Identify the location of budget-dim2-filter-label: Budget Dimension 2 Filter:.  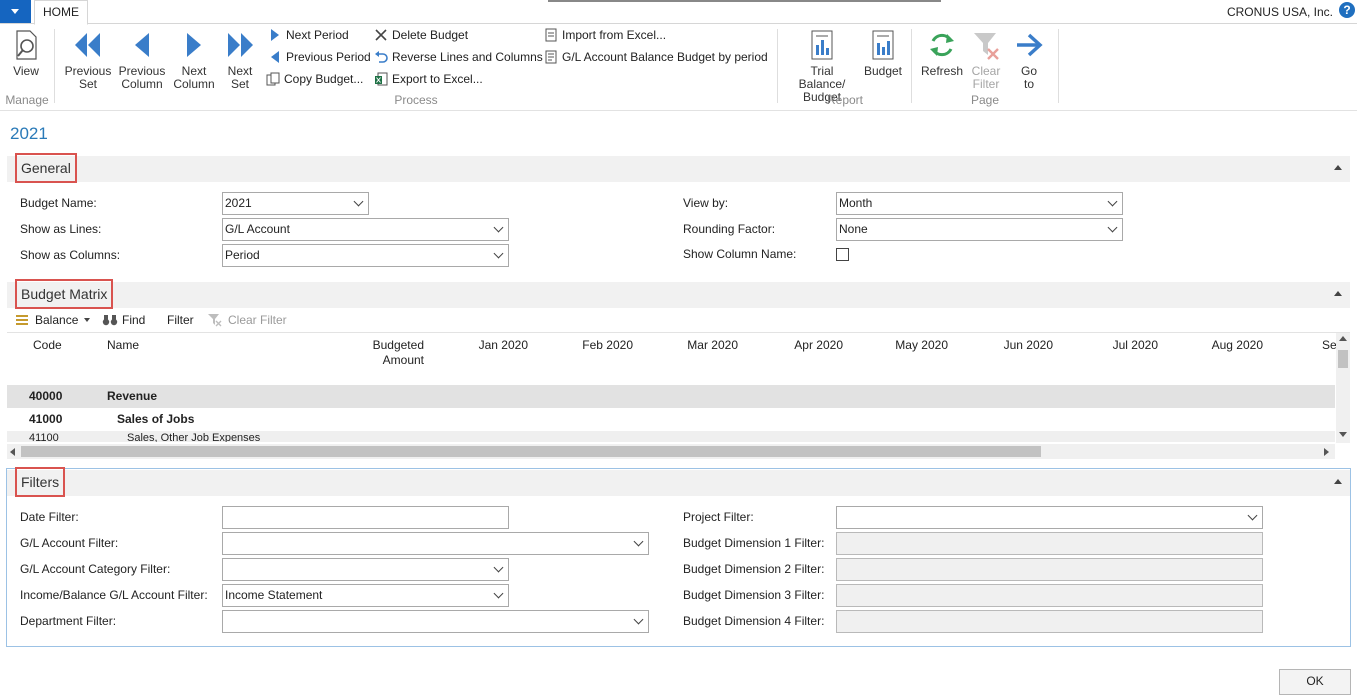
(754, 569).